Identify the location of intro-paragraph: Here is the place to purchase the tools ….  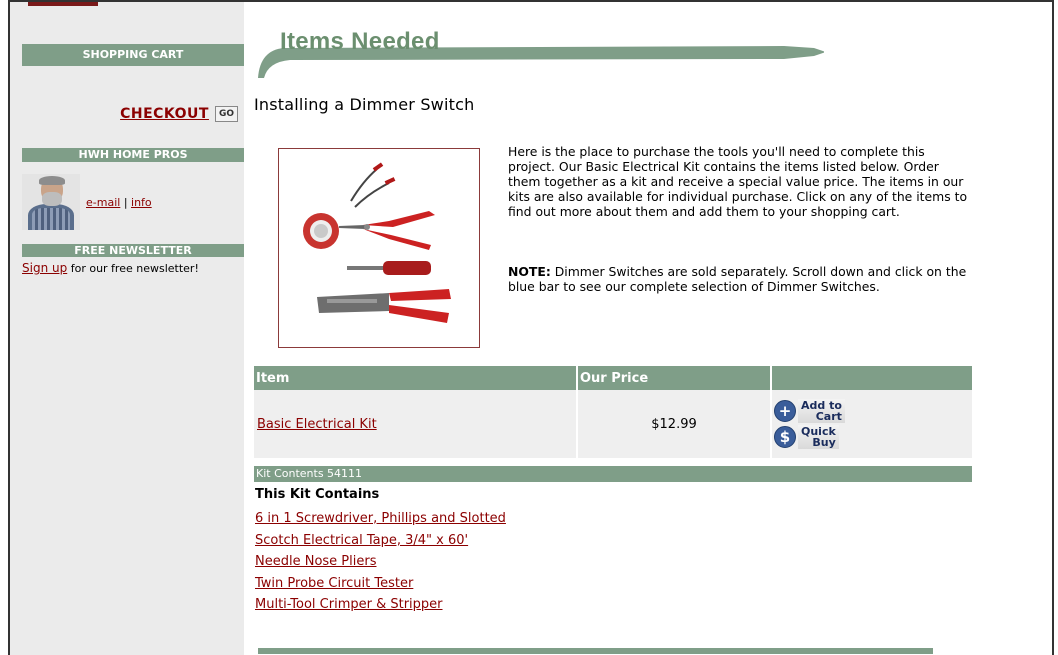
(738, 181).